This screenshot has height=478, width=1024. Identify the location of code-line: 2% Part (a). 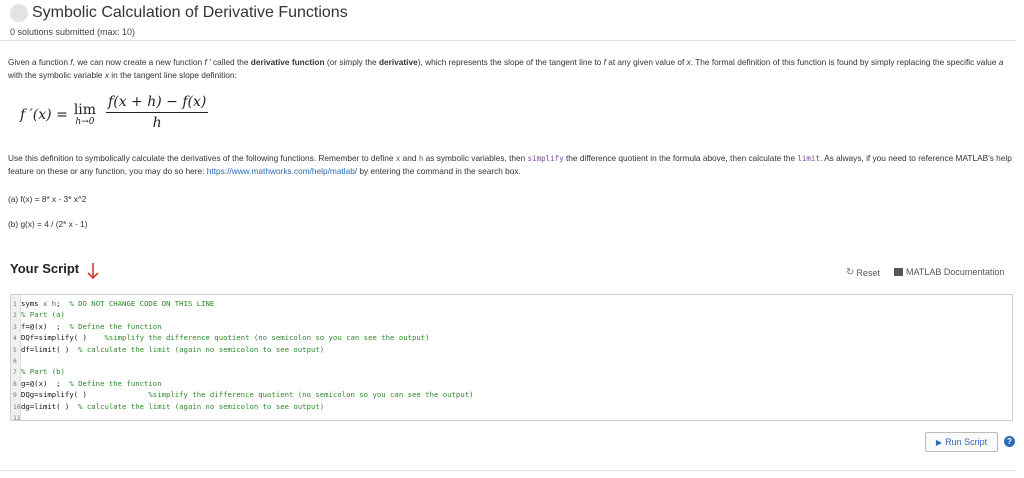
(38, 314).